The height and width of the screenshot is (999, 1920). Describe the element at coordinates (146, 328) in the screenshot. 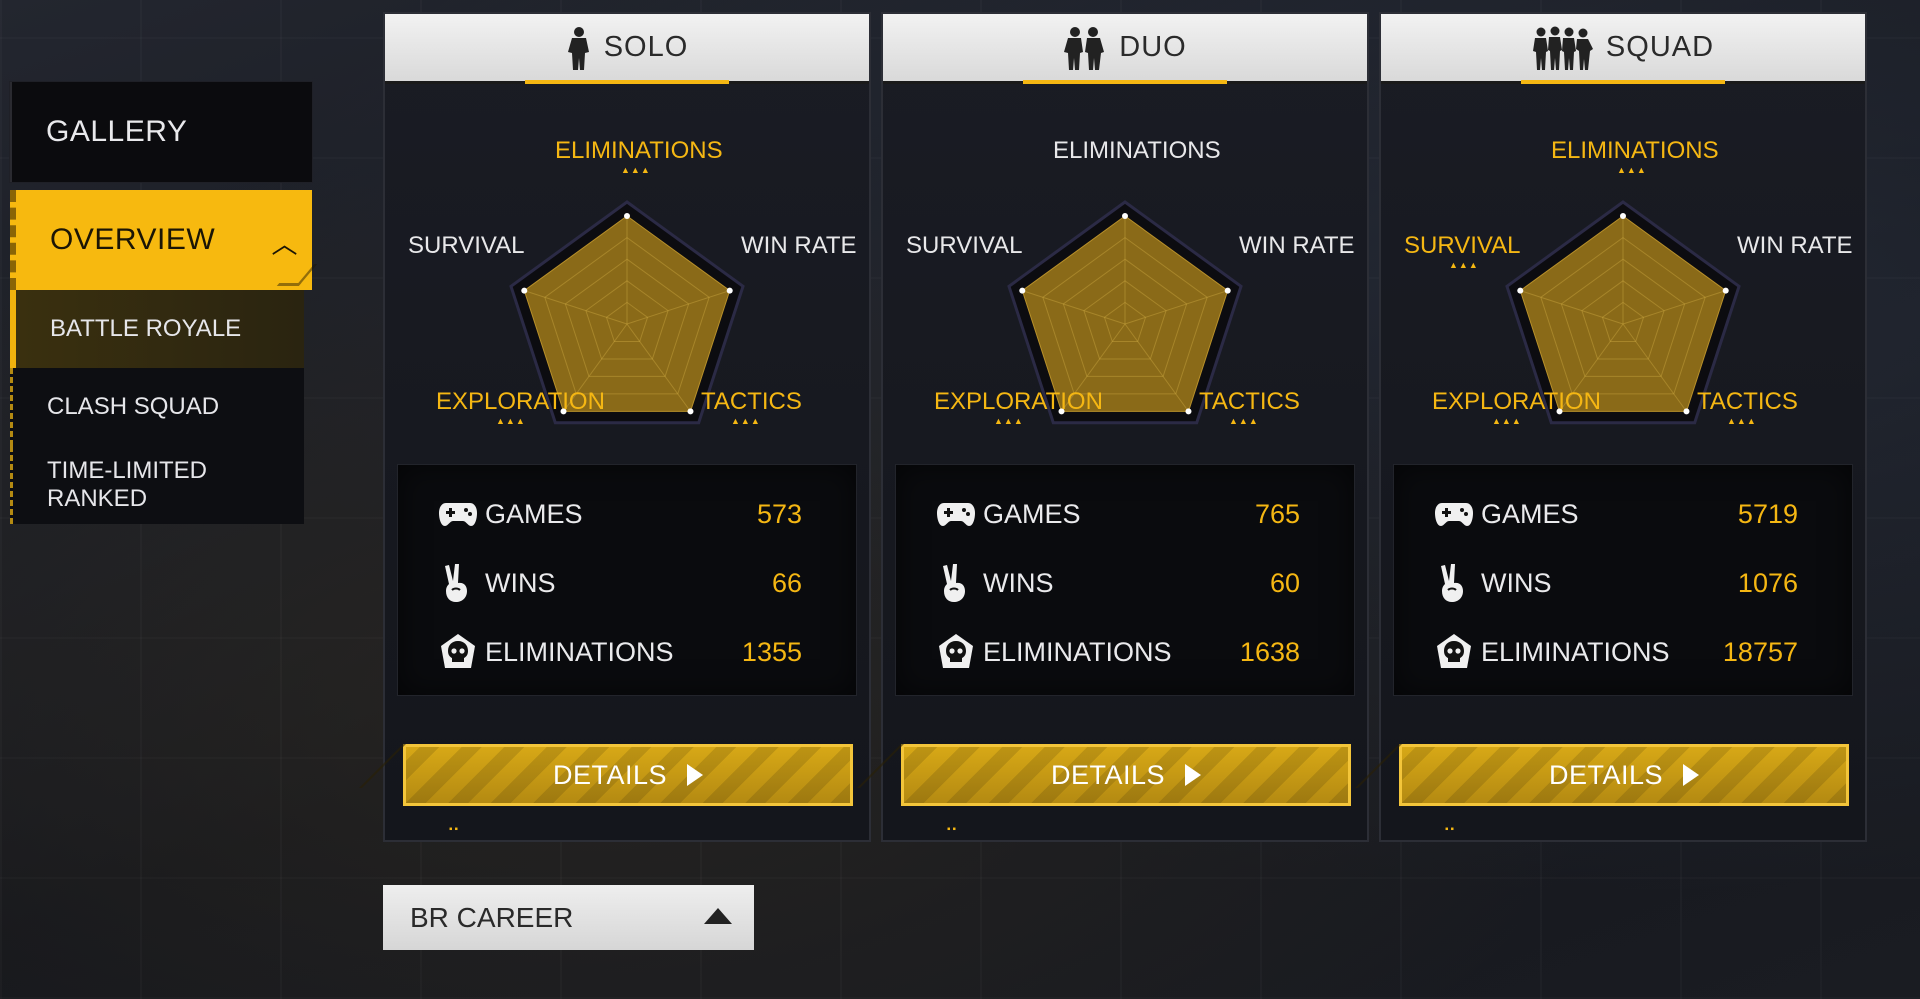

I see `sidebar-item-label: BATTLE ROYALE` at that location.